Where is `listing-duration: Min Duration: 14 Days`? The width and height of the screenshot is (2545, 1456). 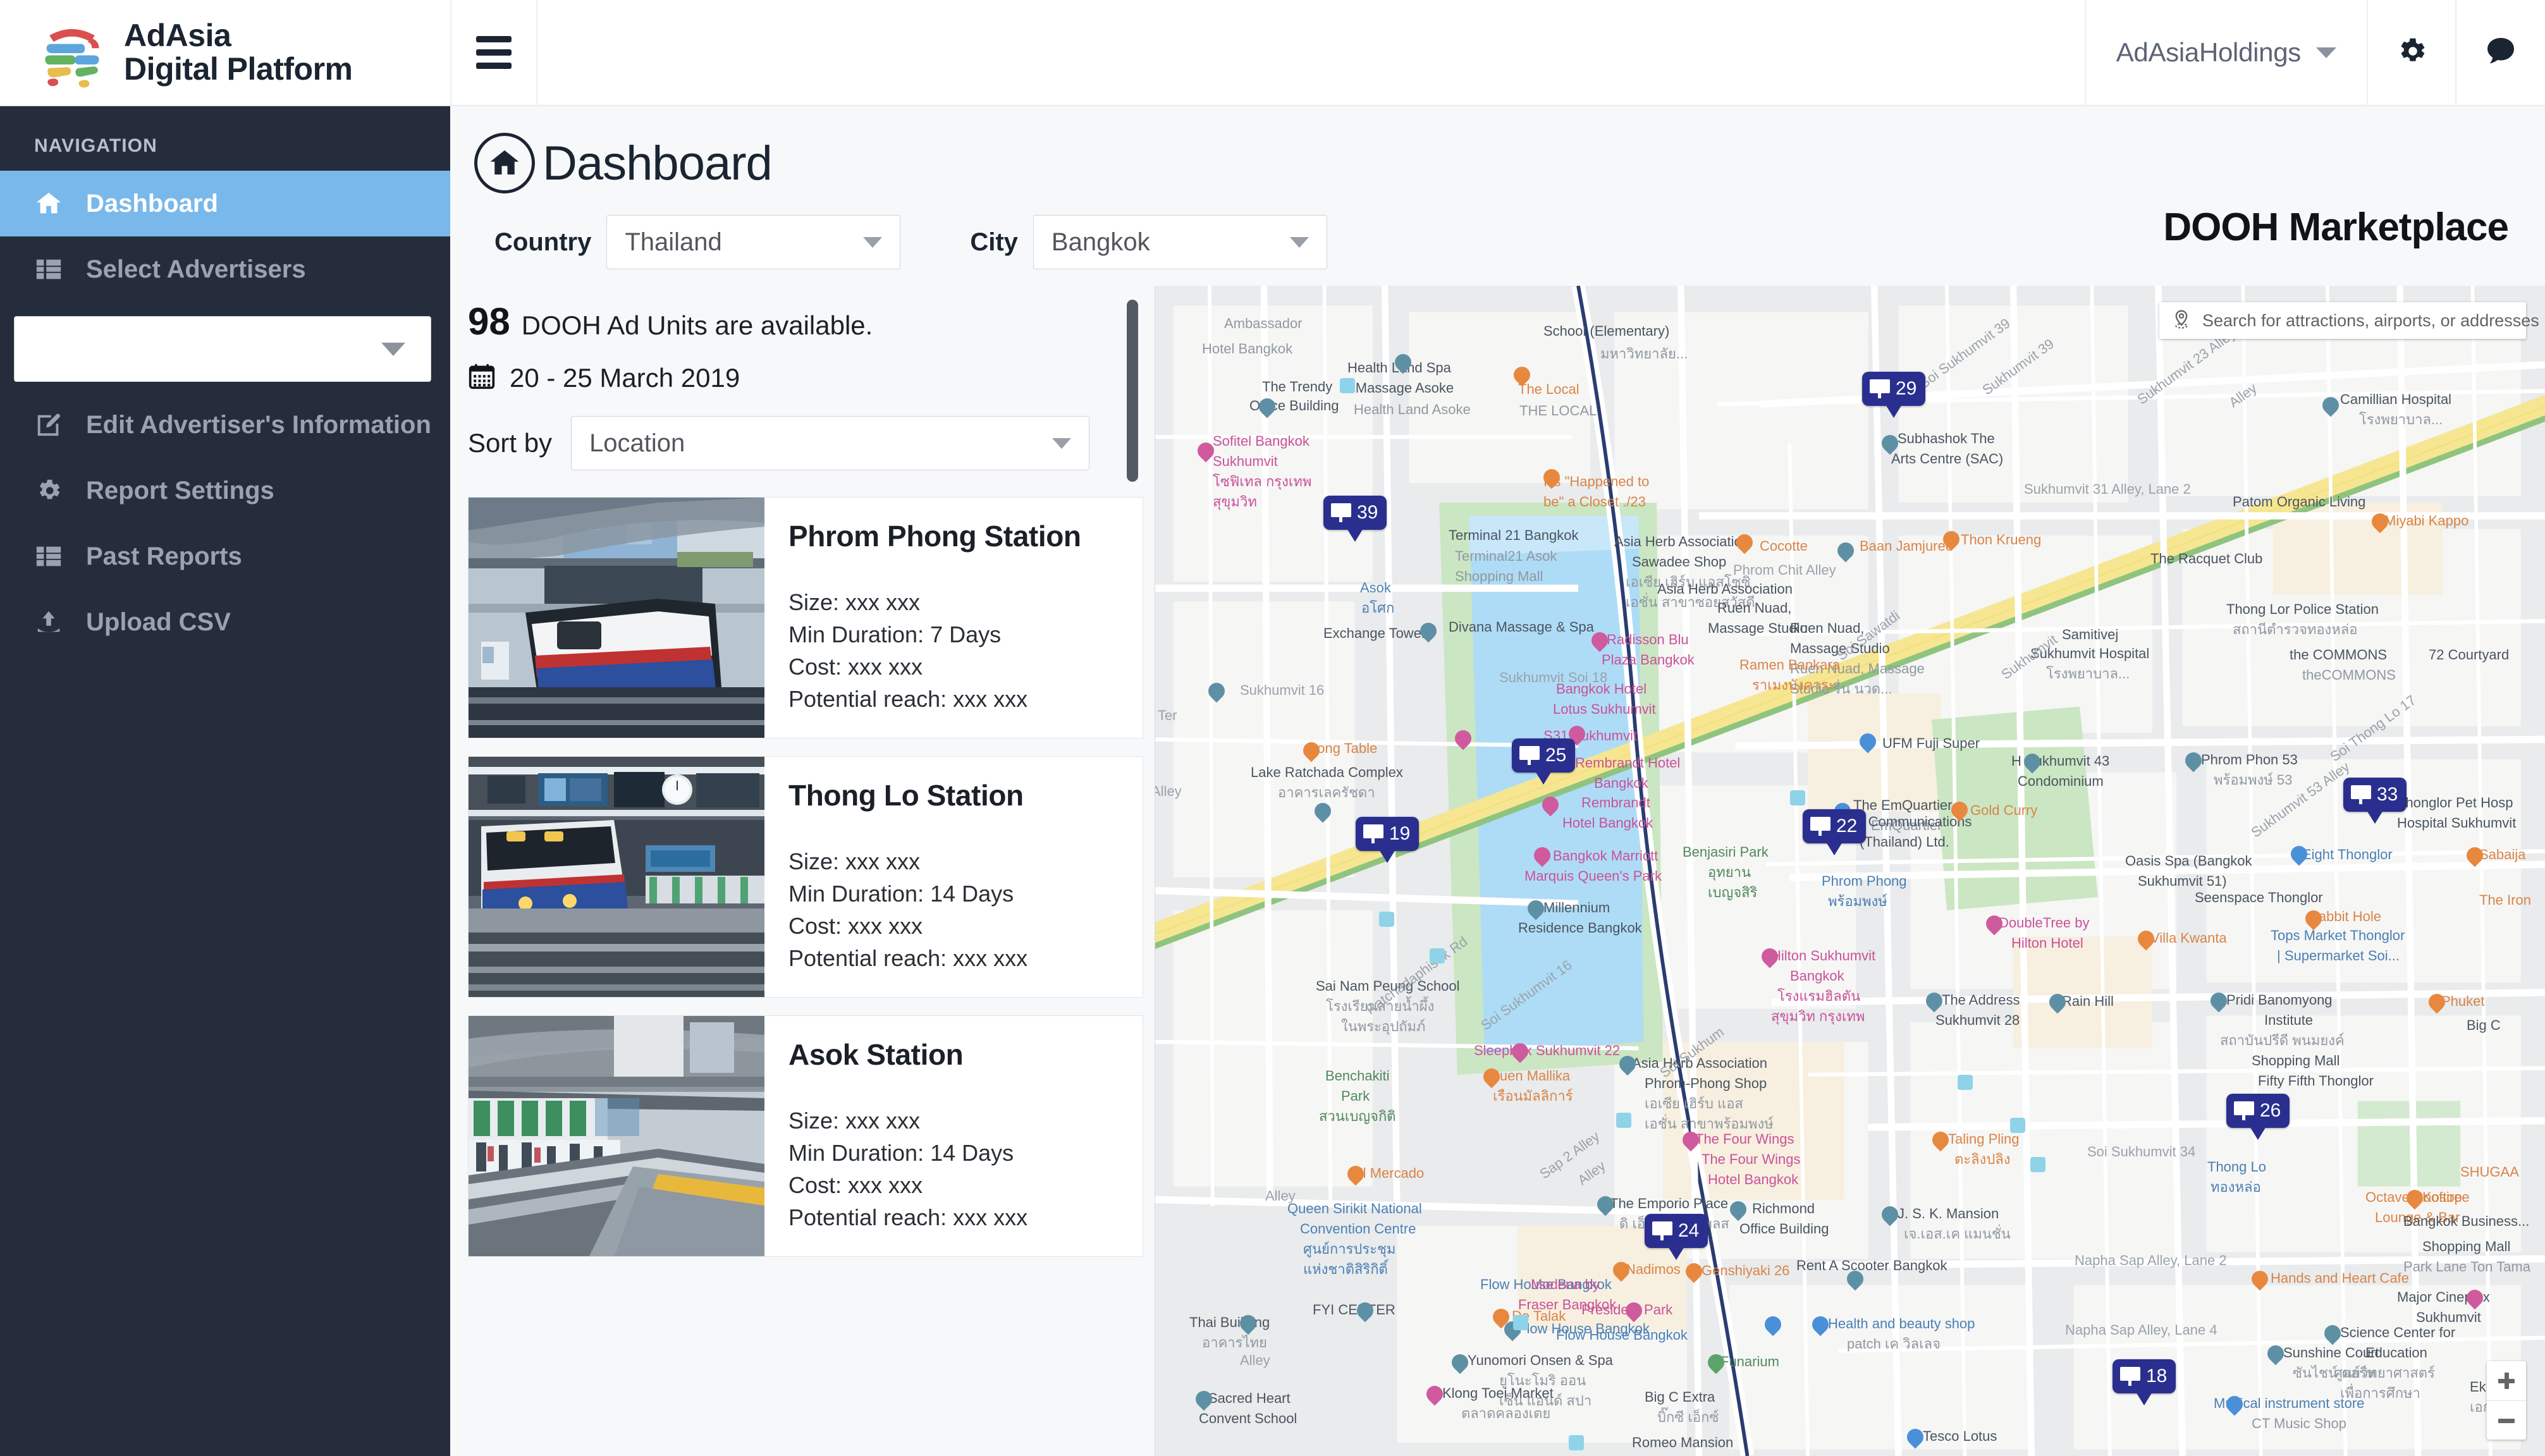 listing-duration: Min Duration: 14 Days is located at coordinates (901, 1153).